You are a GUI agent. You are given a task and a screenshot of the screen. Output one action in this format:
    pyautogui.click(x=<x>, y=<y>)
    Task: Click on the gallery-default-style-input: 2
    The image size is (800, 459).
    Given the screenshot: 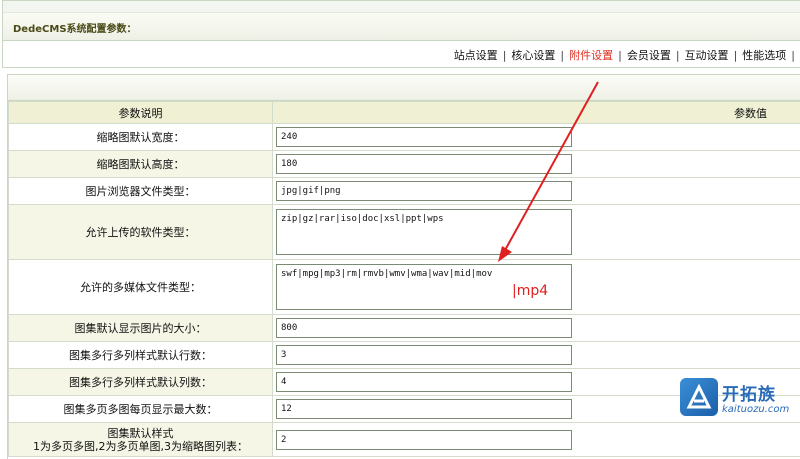 What is the action you would take?
    pyautogui.click(x=424, y=439)
    